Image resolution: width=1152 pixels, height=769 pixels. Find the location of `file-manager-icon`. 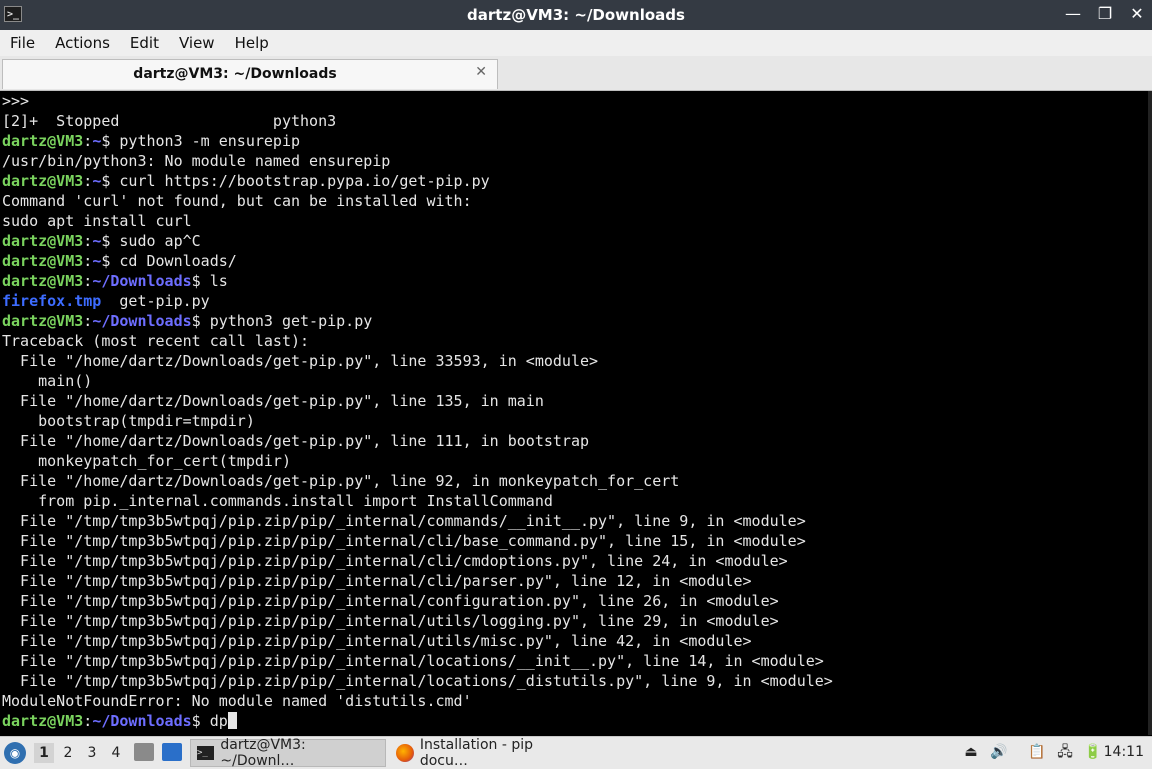

file-manager-icon is located at coordinates (144, 752).